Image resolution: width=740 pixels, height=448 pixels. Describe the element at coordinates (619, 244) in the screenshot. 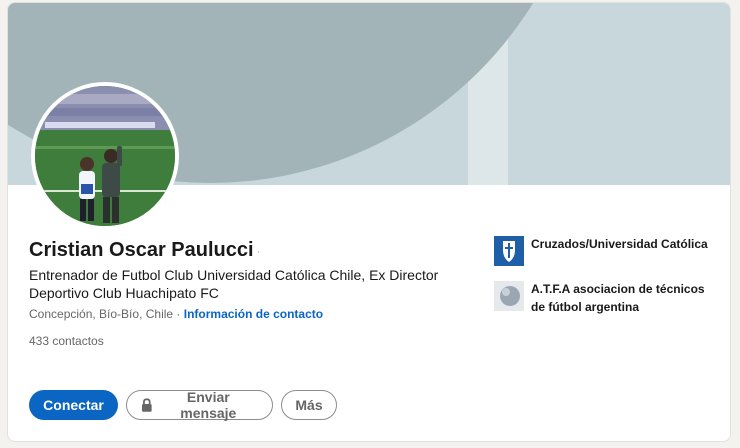

I see `org-name: Cruzados/Universidad Católica` at that location.